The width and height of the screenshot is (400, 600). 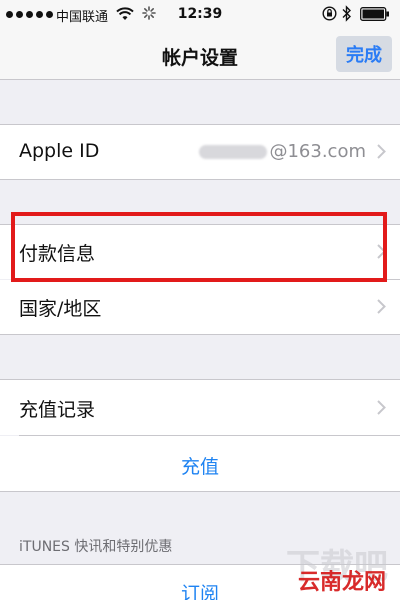 I want to click on recharge-row: 充值, so click(x=200, y=463).